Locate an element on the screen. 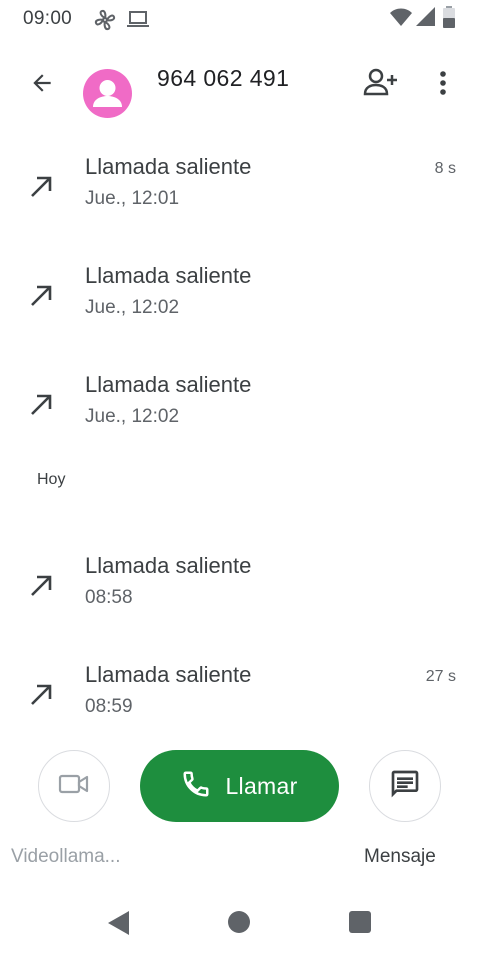 The image size is (480, 960). videocam-icon is located at coordinates (74, 786).